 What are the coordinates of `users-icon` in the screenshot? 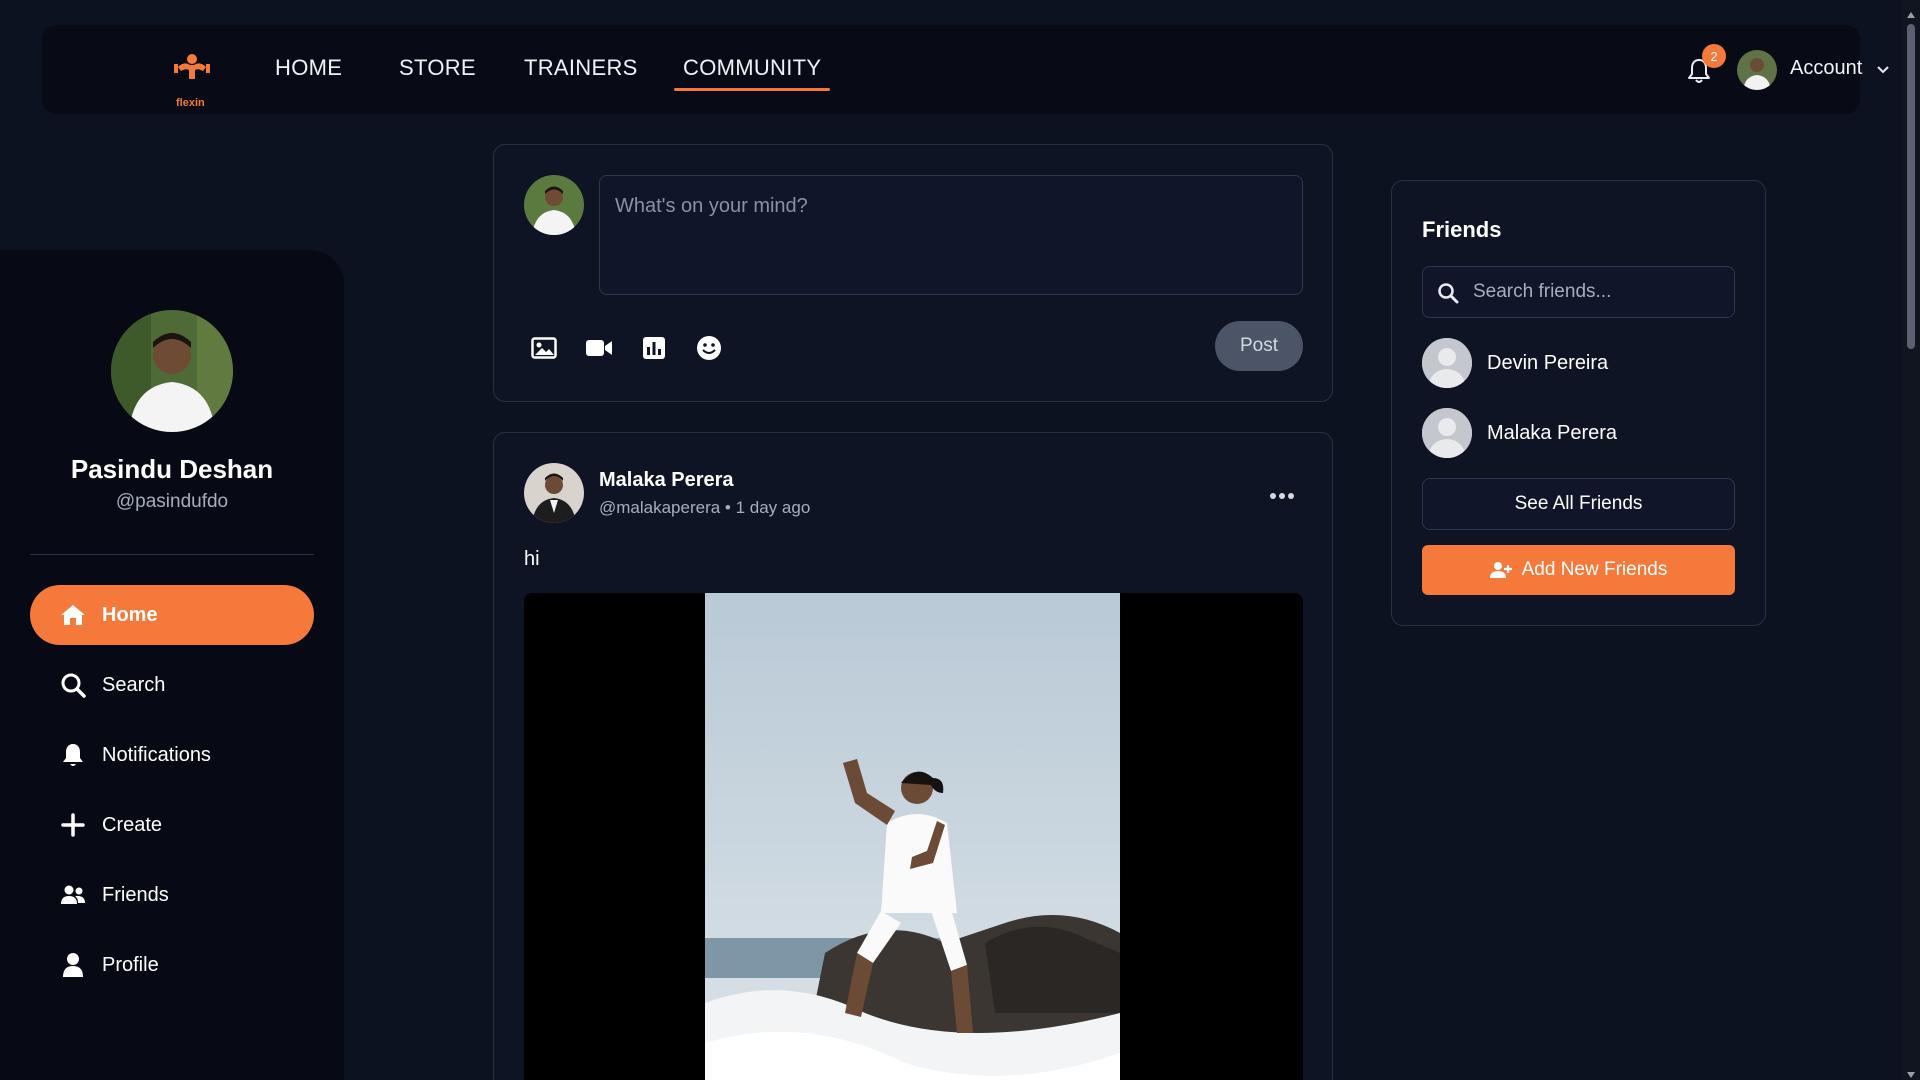 It's located at (73, 895).